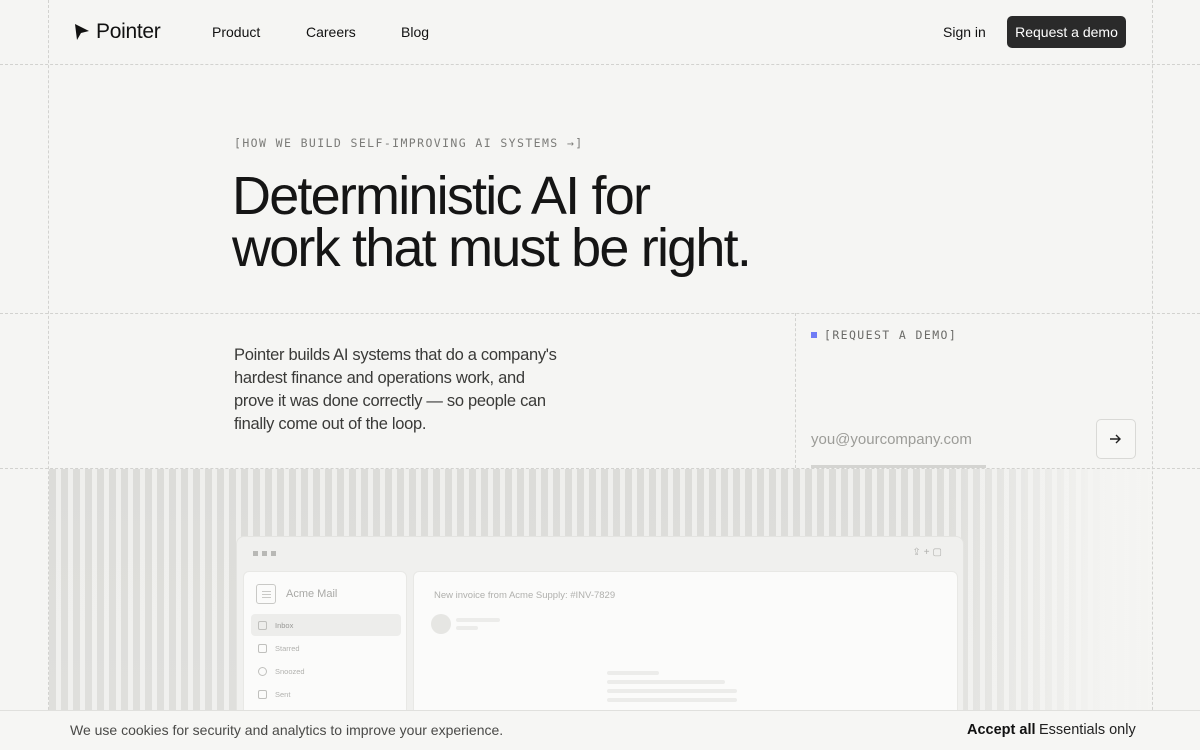  I want to click on headline-line-2: work that must be right., so click(492, 248).